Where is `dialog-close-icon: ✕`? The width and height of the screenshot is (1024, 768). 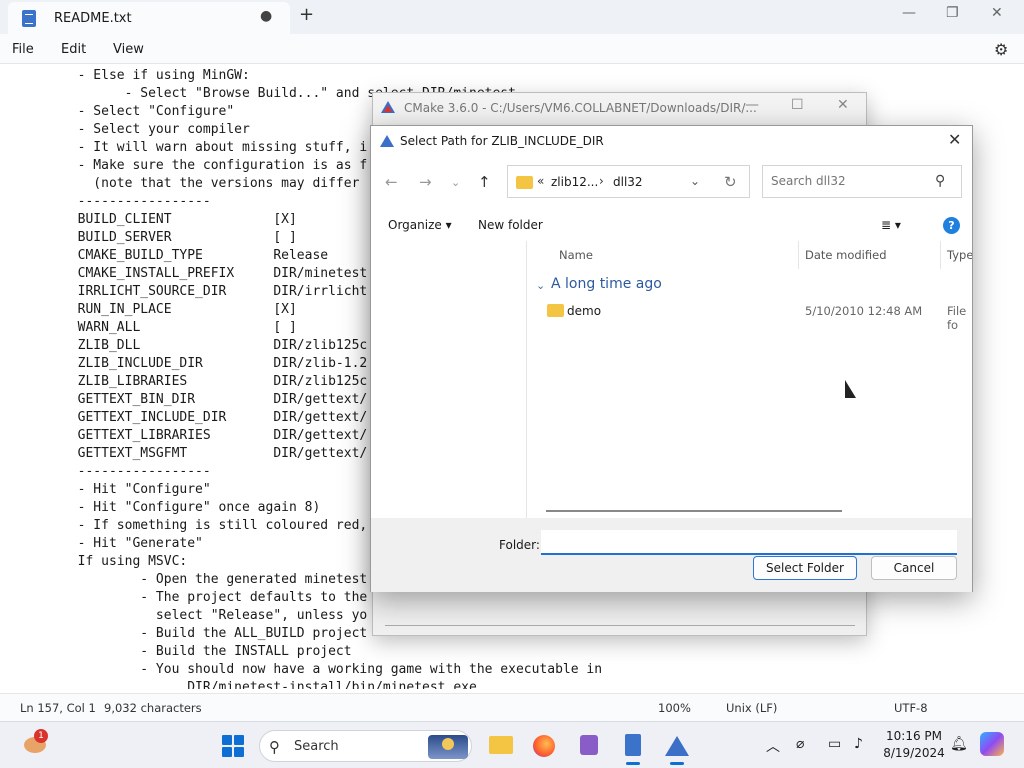 dialog-close-icon: ✕ is located at coordinates (954, 139).